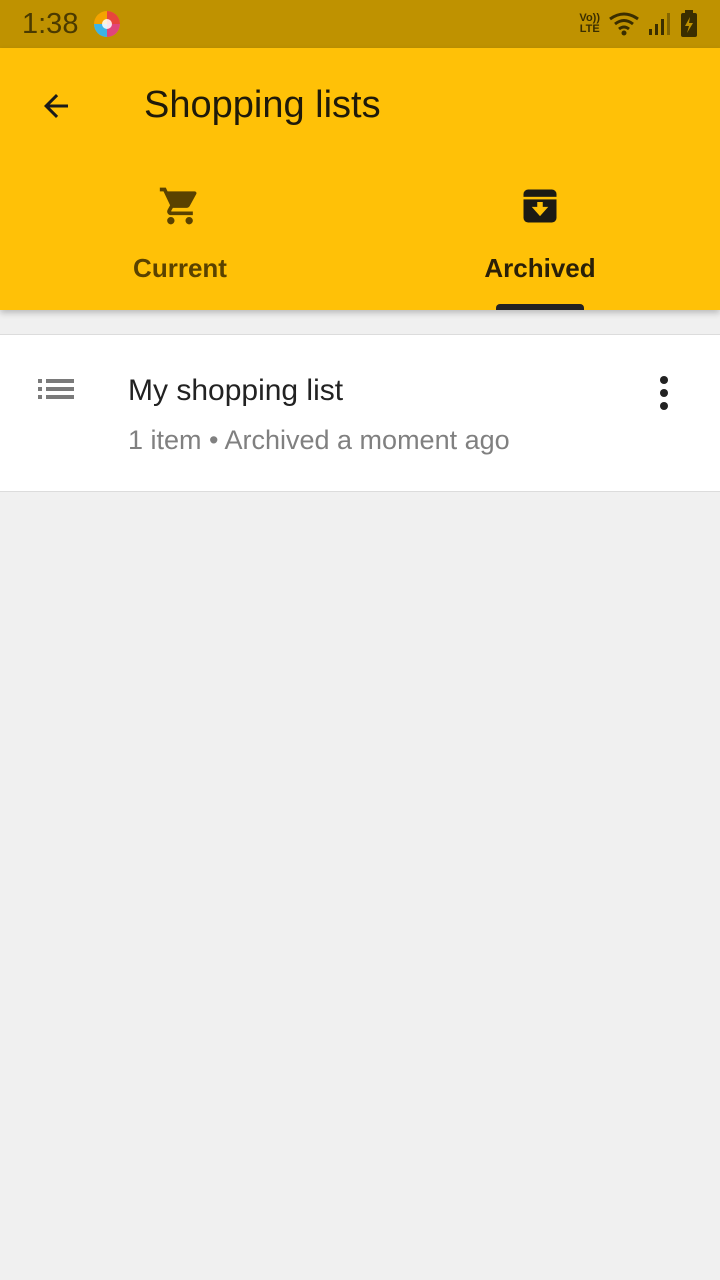 The width and height of the screenshot is (720, 1280). Describe the element at coordinates (540, 206) in the screenshot. I see `archive-icon` at that location.